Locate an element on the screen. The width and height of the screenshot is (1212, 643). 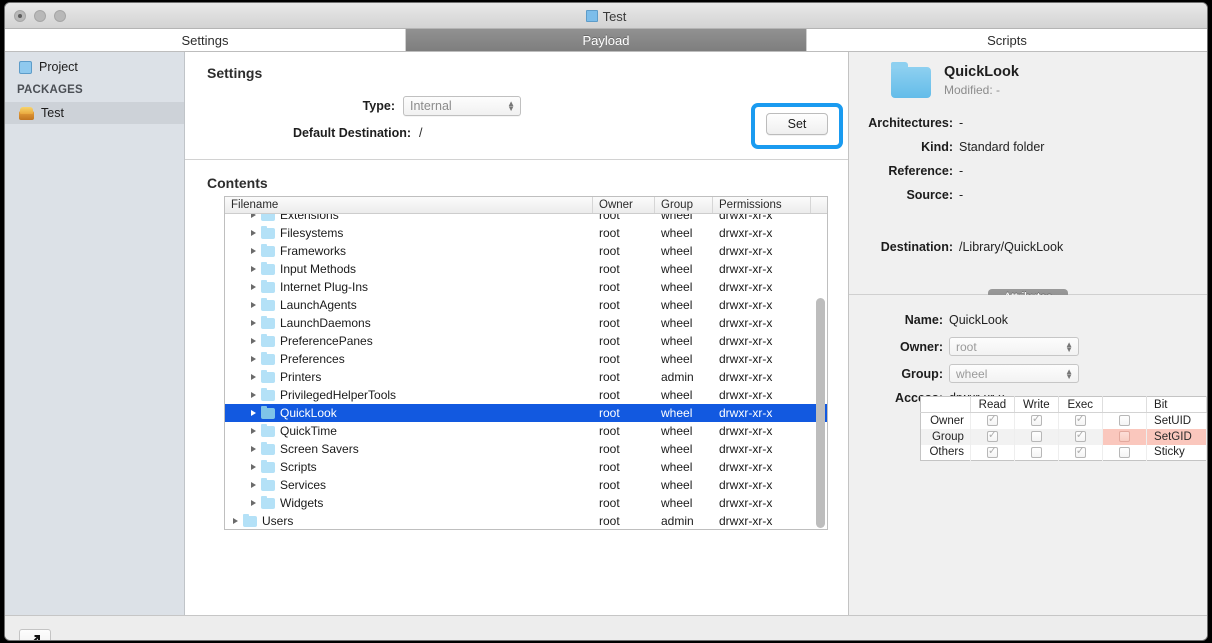
chevron-updown-icon: ▲ ▼ is located at coordinates (511, 106).